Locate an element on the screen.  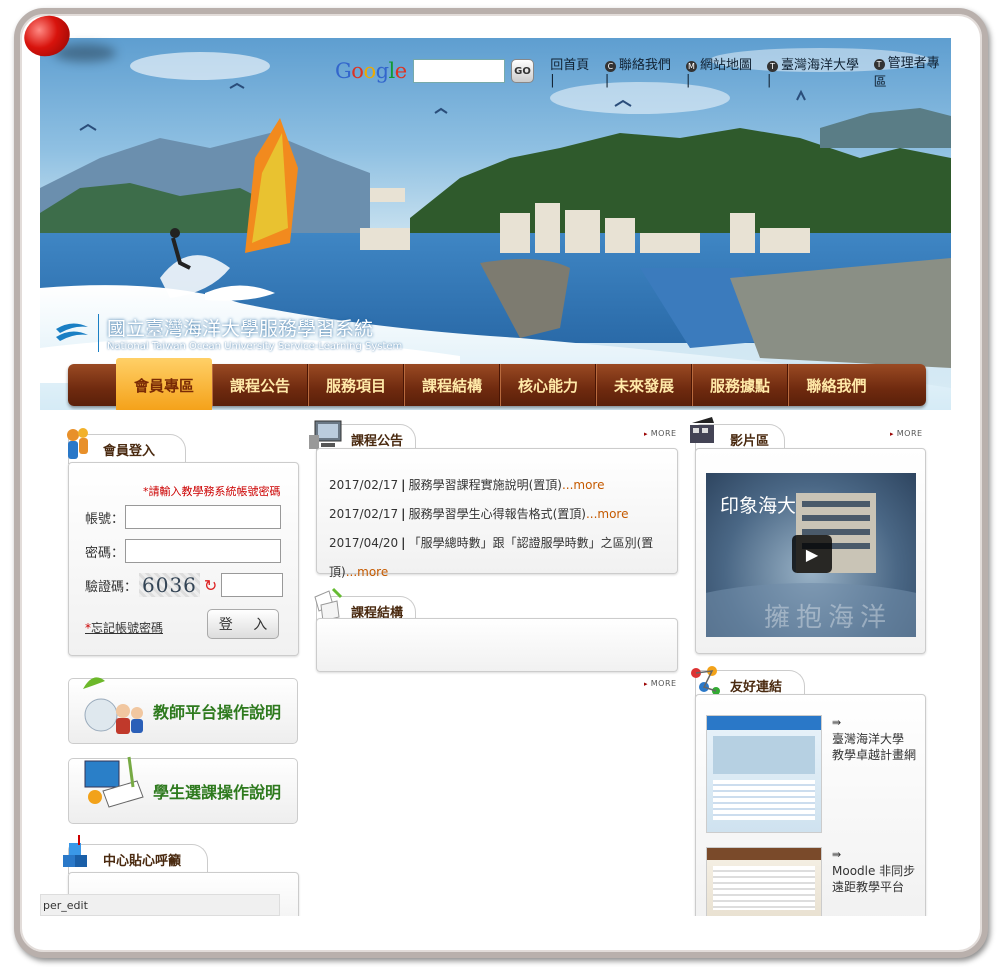
captcha-row: 驗證碼： 6036 ↻ is located at coordinates (184, 585).